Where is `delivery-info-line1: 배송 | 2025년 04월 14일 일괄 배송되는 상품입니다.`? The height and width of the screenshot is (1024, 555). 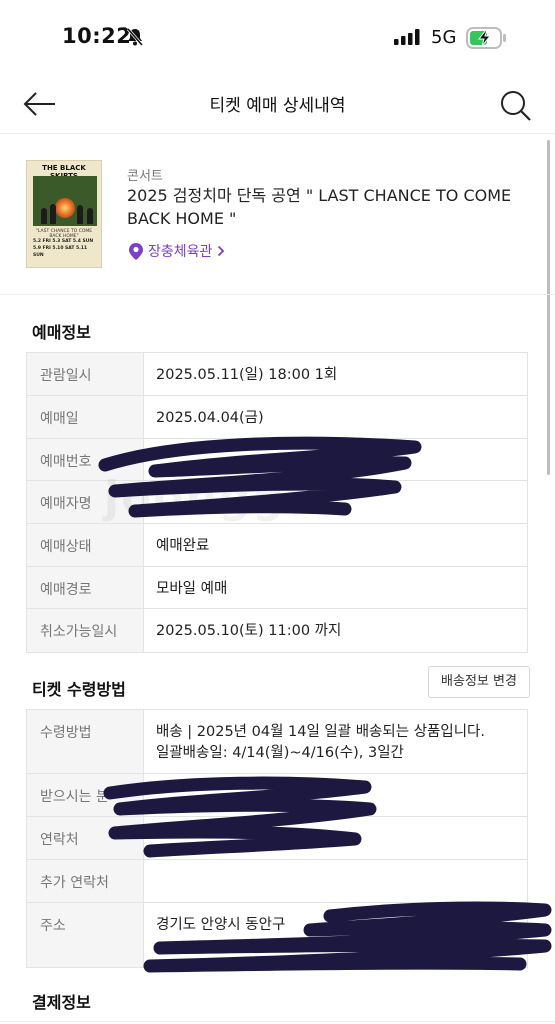 delivery-info-line1: 배송 | 2025년 04월 14일 일괄 배송되는 상품입니다. is located at coordinates (320, 732).